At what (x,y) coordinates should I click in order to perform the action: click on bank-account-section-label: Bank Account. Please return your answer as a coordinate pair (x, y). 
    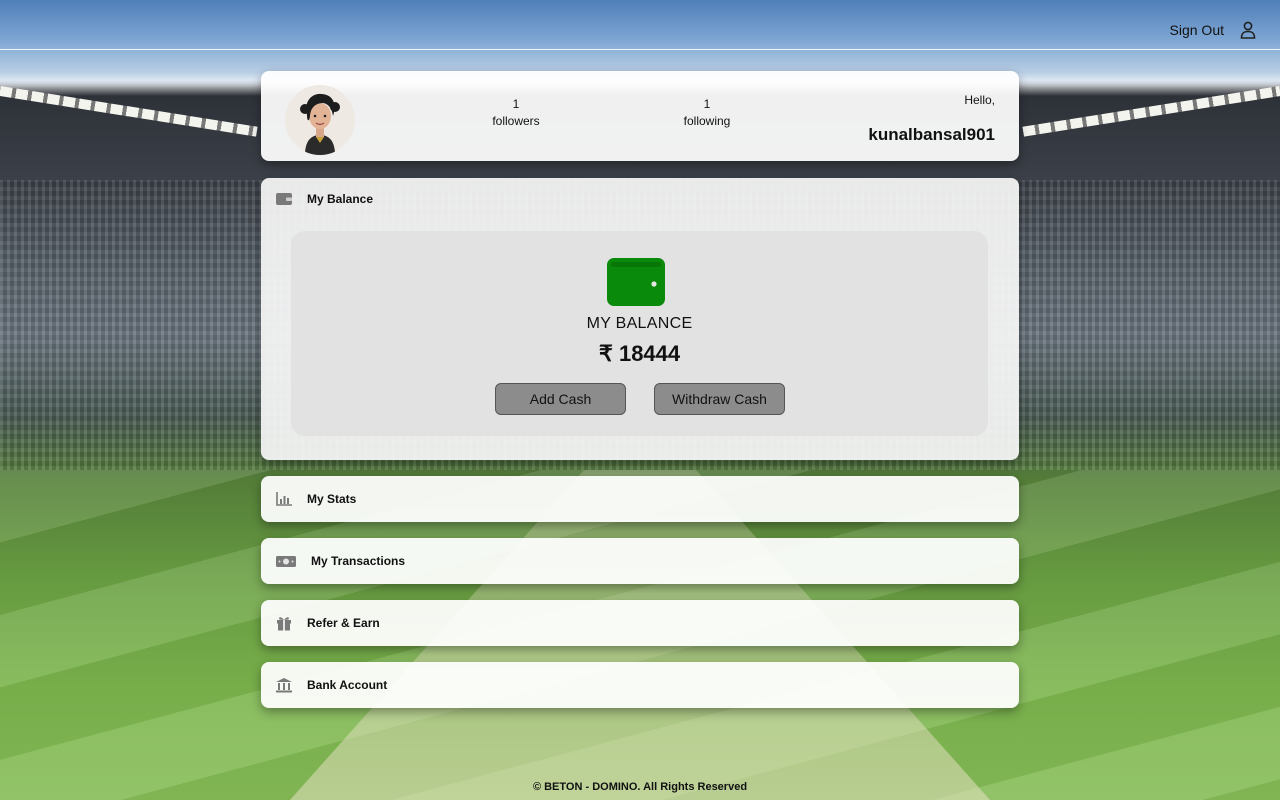
    Looking at the image, I should click on (347, 685).